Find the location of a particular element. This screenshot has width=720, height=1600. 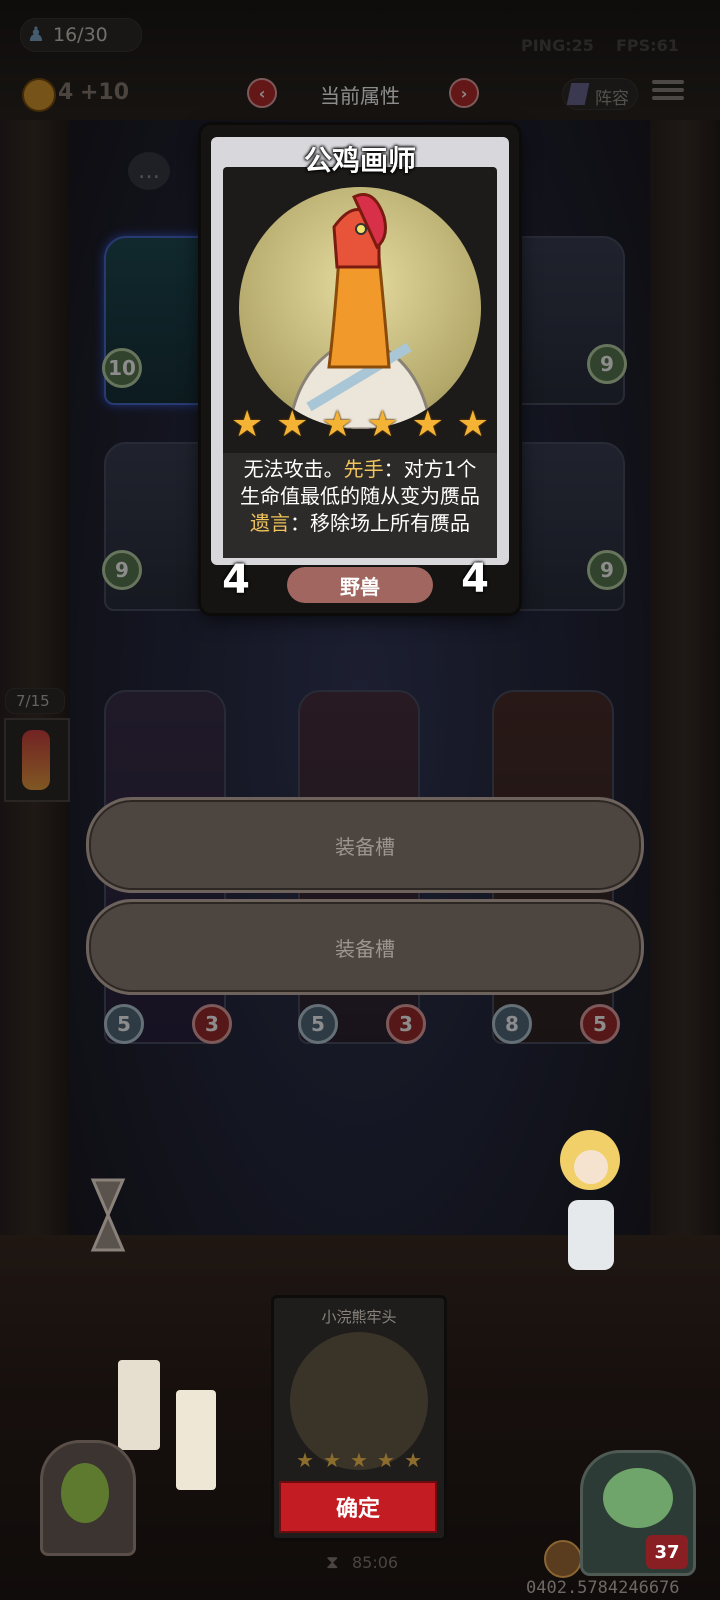

offered-card-name: 小浣熊牢头 is located at coordinates (359, 1317).